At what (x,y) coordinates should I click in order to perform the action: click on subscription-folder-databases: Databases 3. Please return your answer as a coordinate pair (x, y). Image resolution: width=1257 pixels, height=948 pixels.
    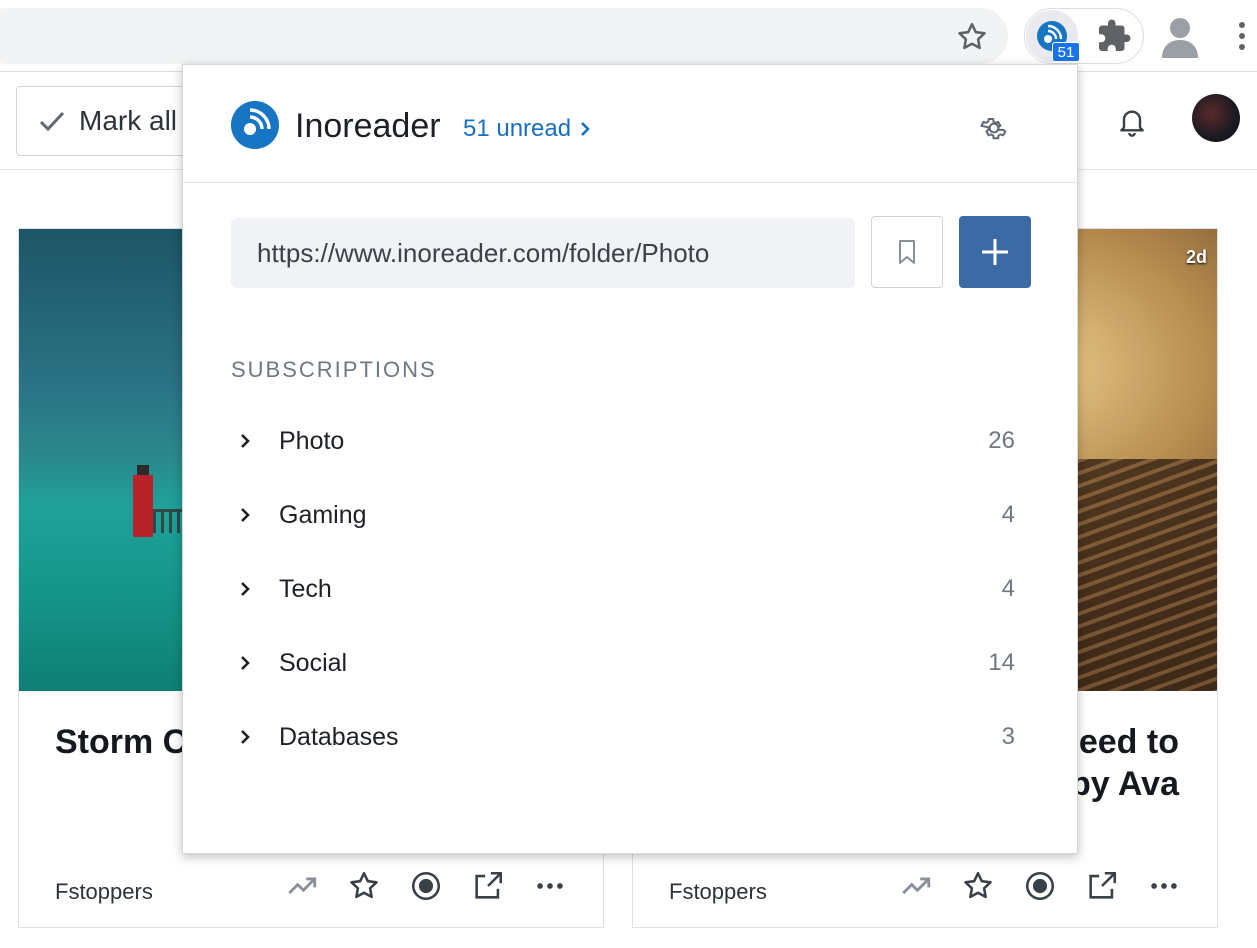
    Looking at the image, I should click on (631, 737).